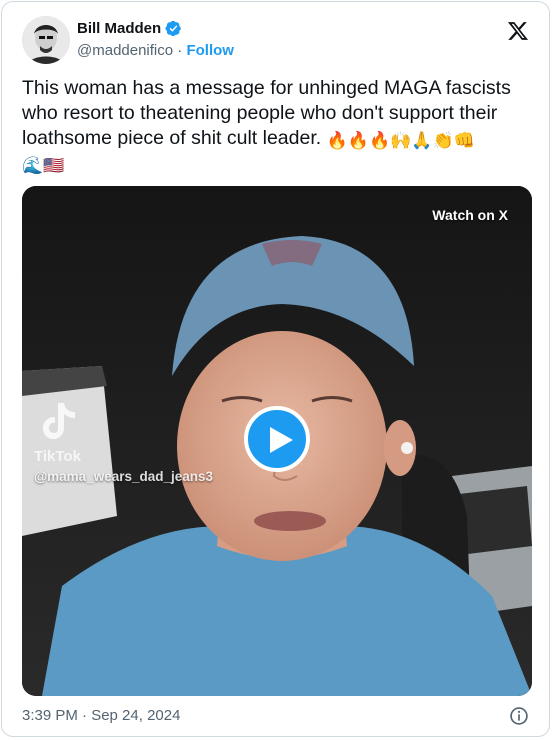 The image size is (553, 740). Describe the element at coordinates (124, 476) in the screenshot. I see `tiktok-watermark-user: @mama_wears_dad_jeans3` at that location.